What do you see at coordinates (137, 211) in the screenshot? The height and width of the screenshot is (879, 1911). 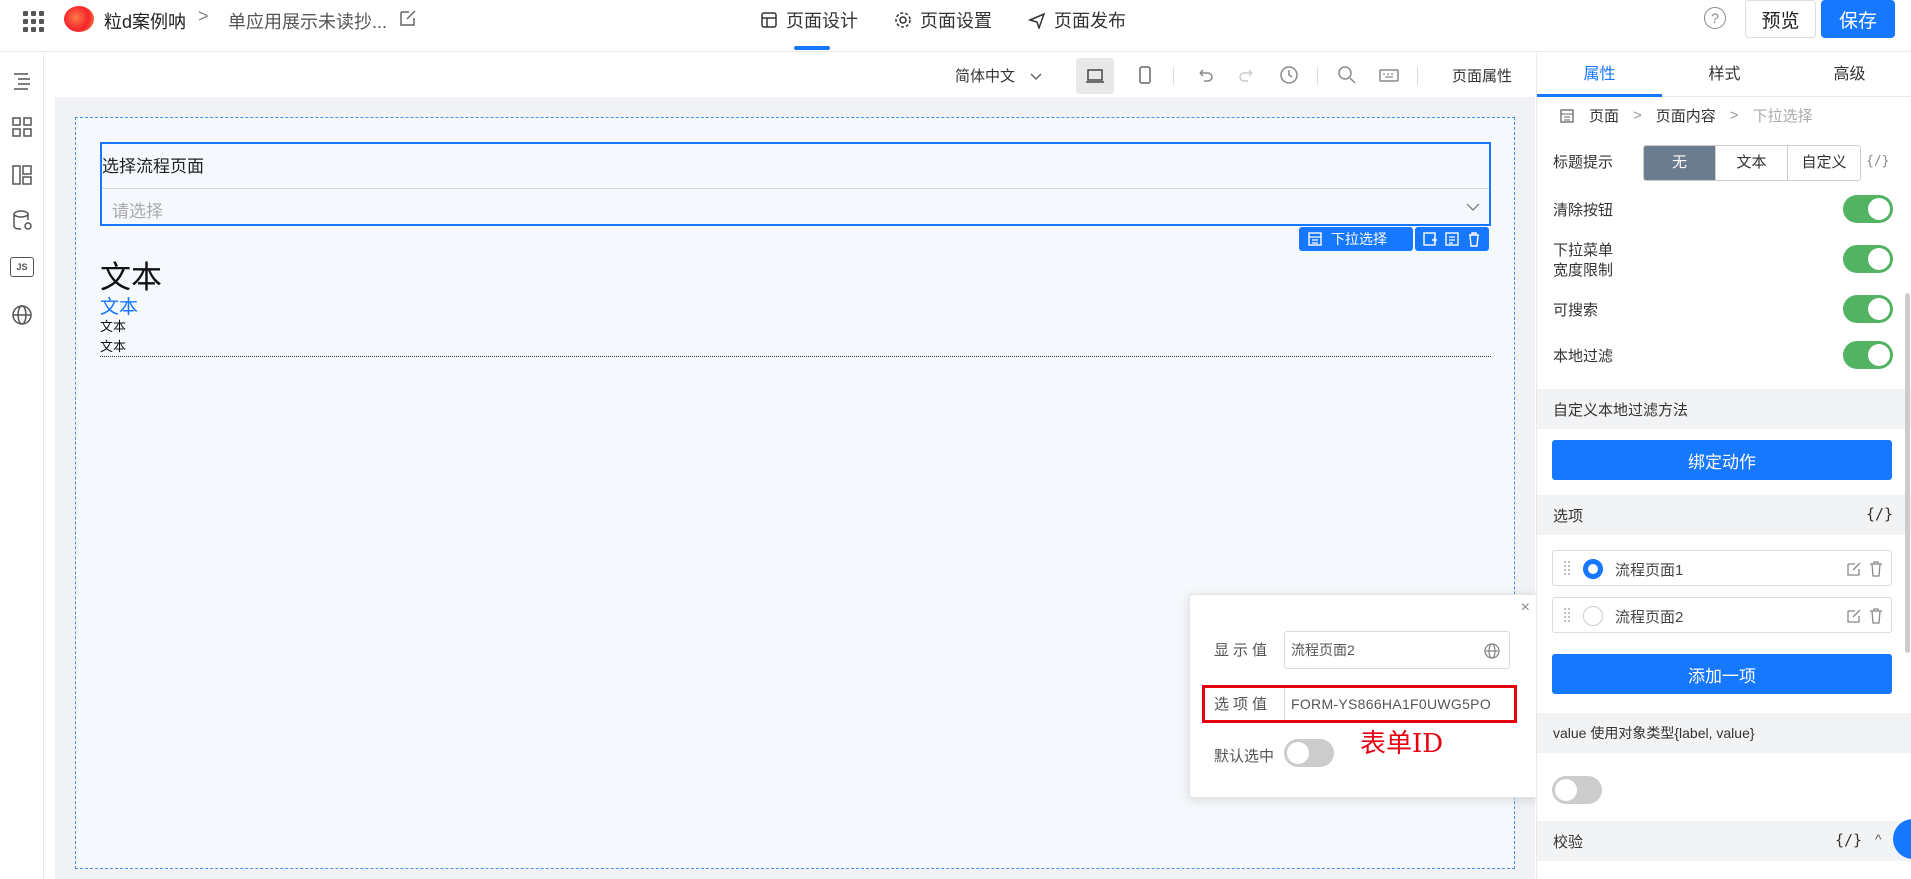 I see `select-placeholder: 请选择` at bounding box center [137, 211].